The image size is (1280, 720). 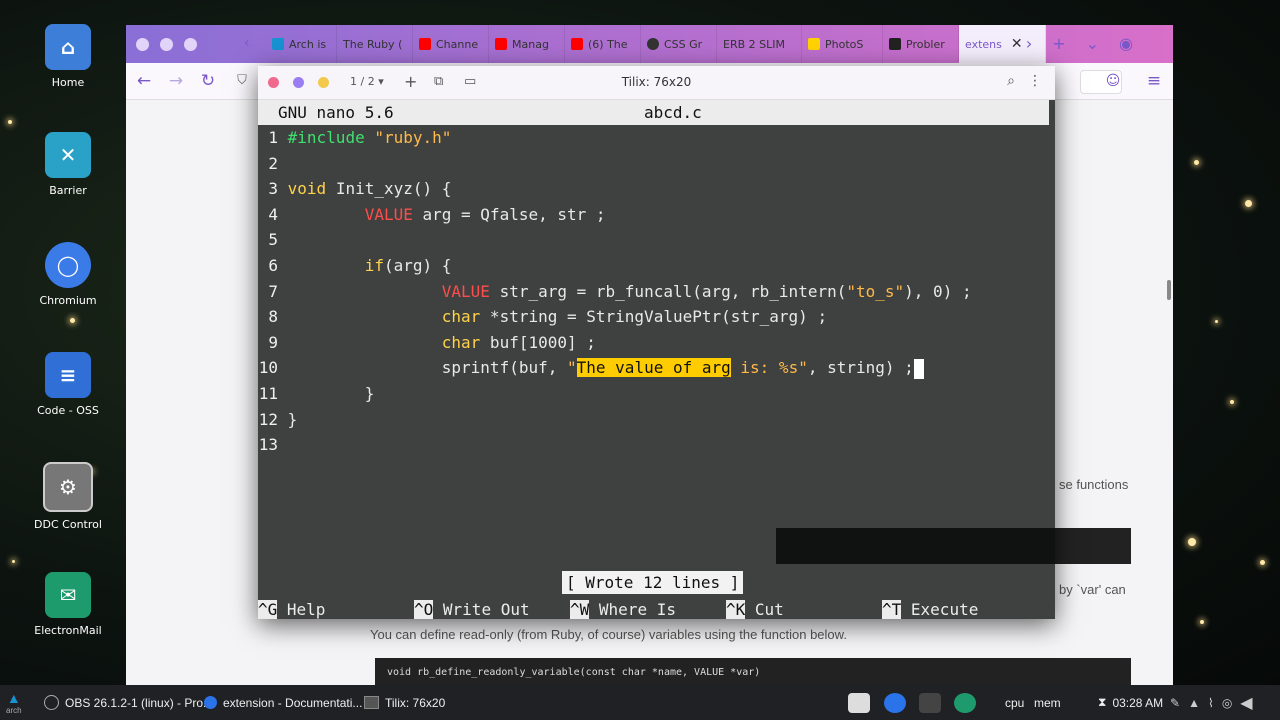 I want to click on tabs-scroll-left-icon: ‹, so click(x=247, y=43).